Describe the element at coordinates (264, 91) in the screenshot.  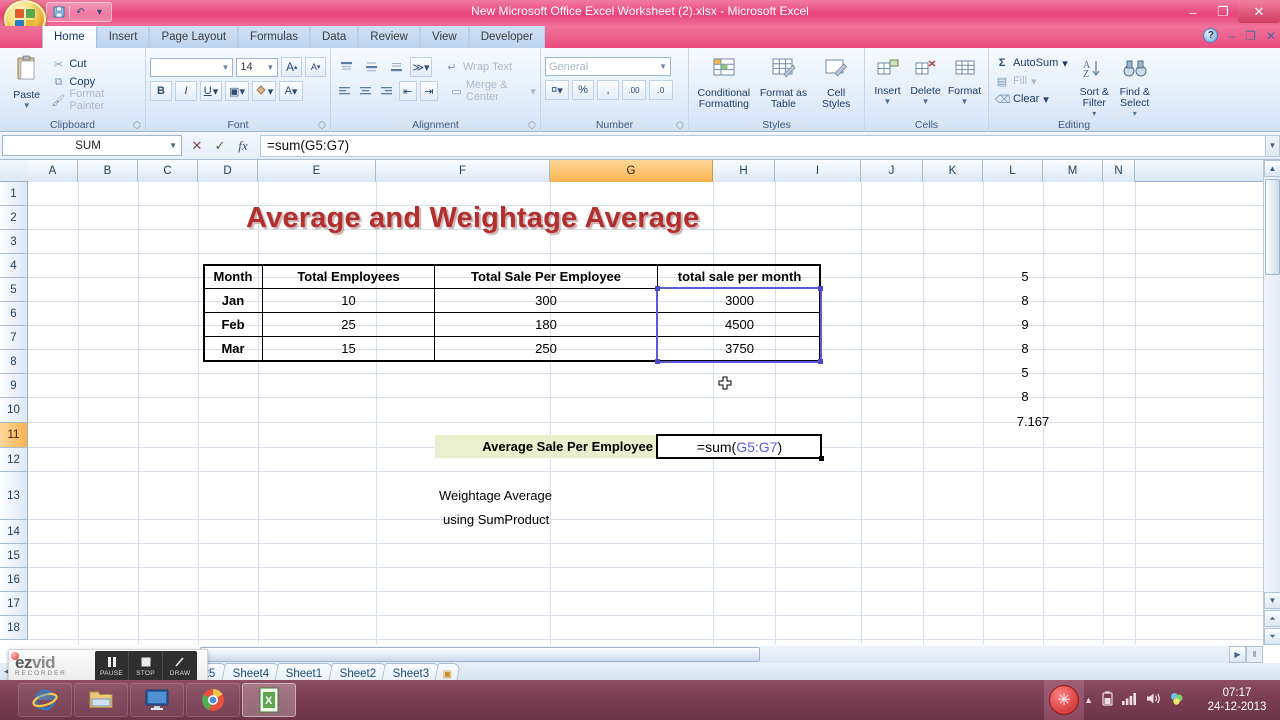
I see `fill-color-button: ▾` at that location.